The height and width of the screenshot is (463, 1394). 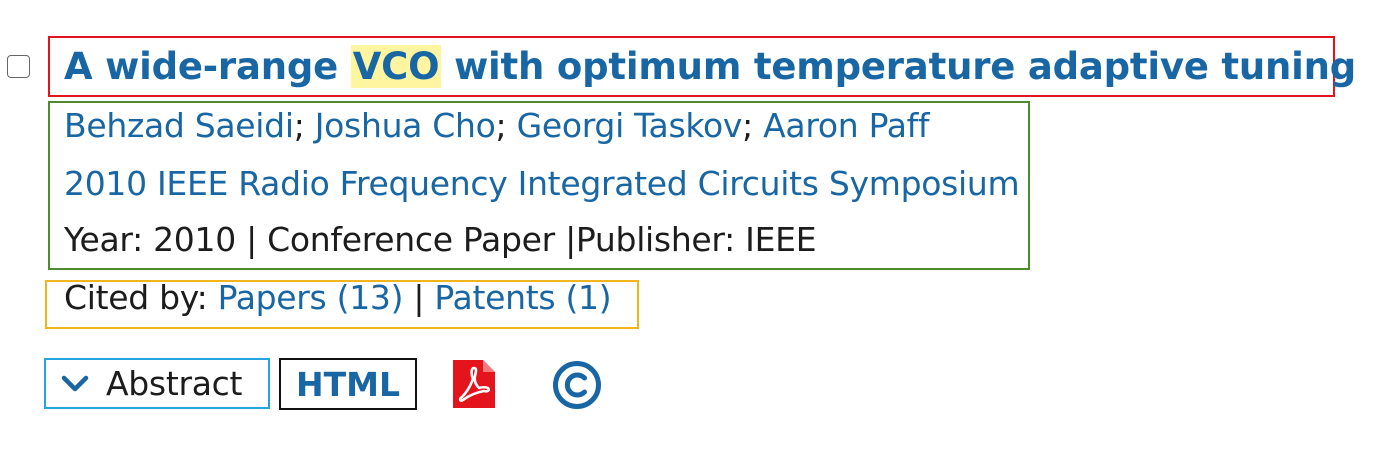 What do you see at coordinates (899, 66) in the screenshot?
I see `title-suffix: with optimum temperature adaptive tuning` at bounding box center [899, 66].